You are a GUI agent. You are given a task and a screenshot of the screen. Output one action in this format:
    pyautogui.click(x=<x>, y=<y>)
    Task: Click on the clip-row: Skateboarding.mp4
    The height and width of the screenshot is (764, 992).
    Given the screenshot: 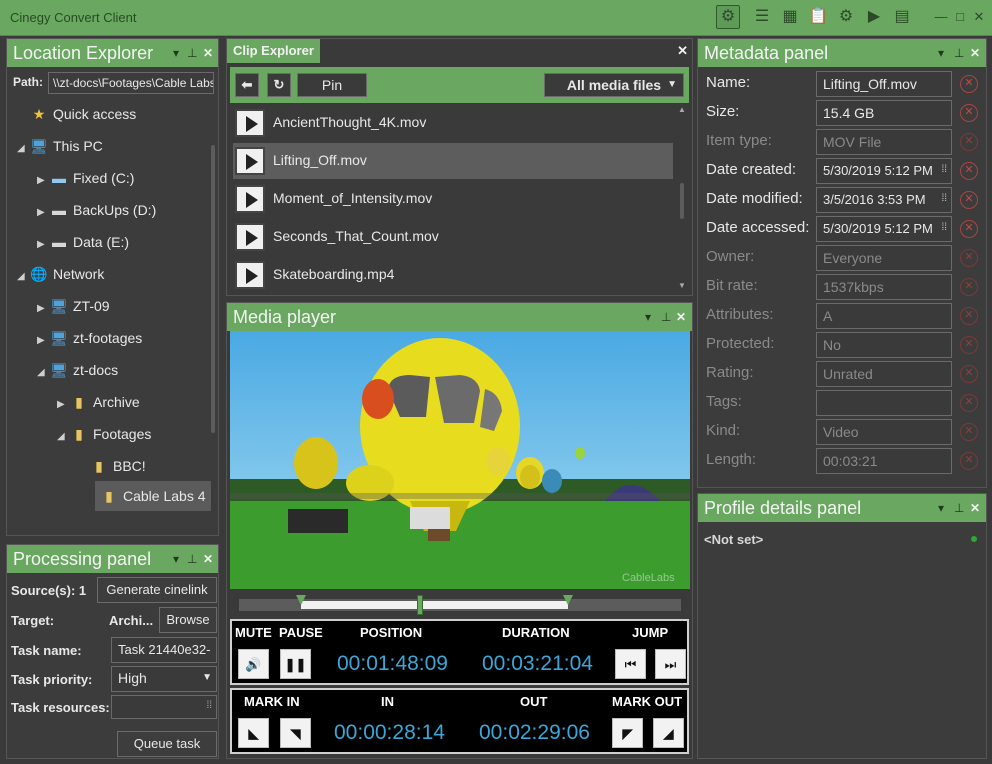 What is the action you would take?
    pyautogui.click(x=453, y=275)
    